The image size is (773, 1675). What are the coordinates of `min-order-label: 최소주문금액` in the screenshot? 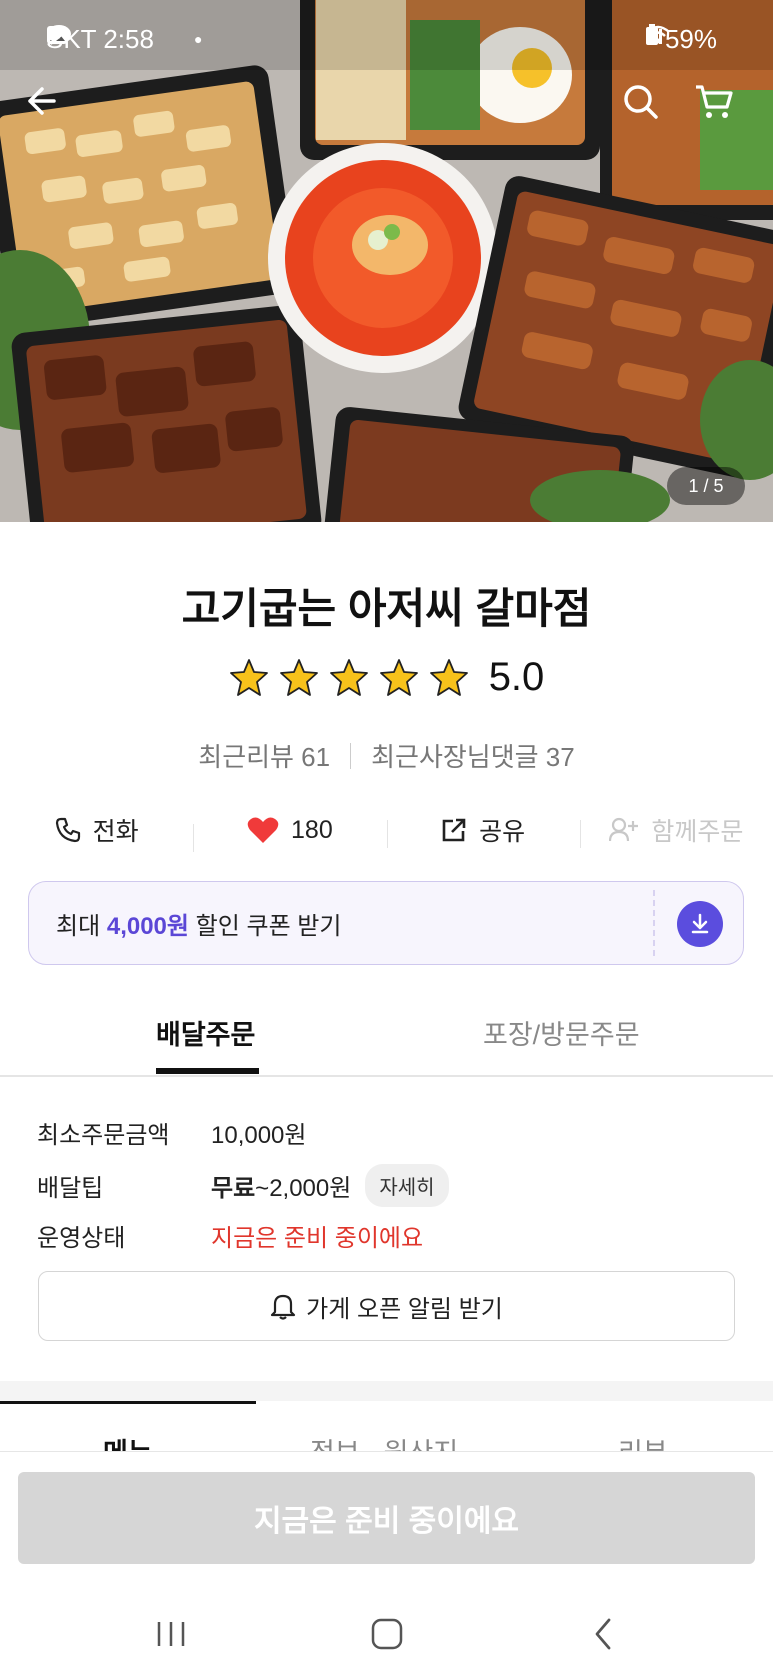 It's located at (103, 1135).